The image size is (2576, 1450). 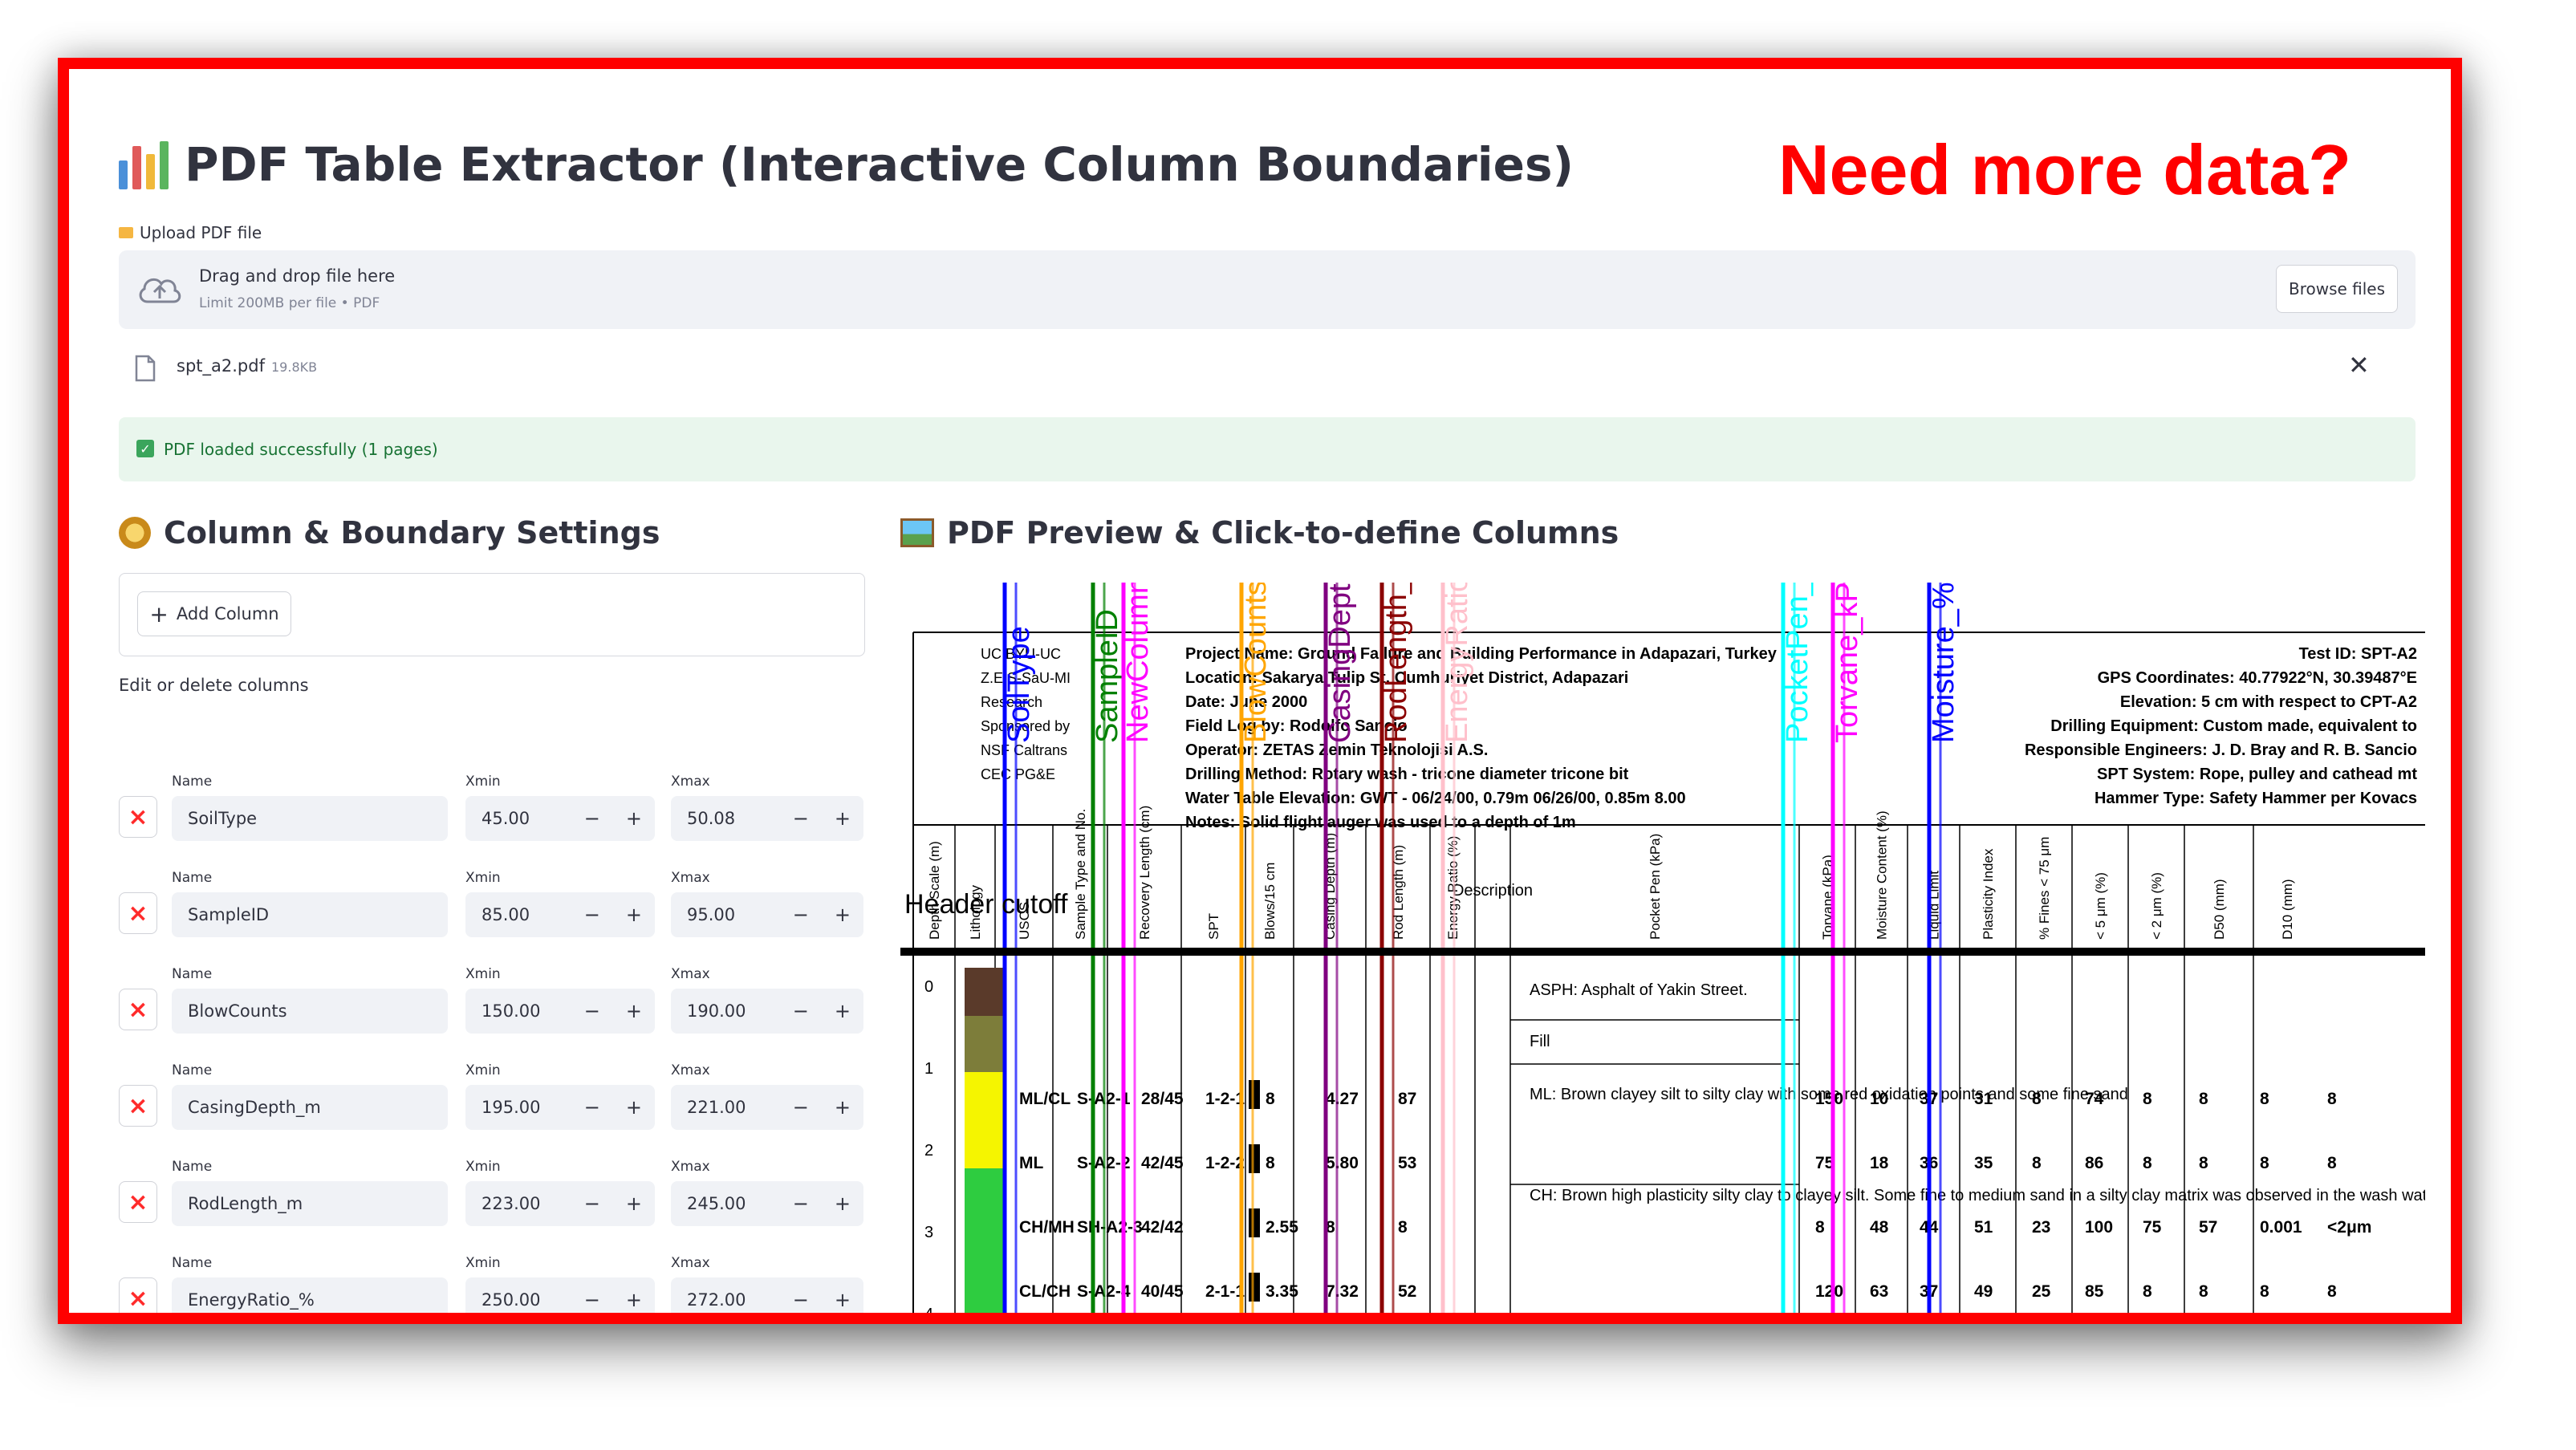 I want to click on table-cell: 3.35, so click(x=1282, y=1291).